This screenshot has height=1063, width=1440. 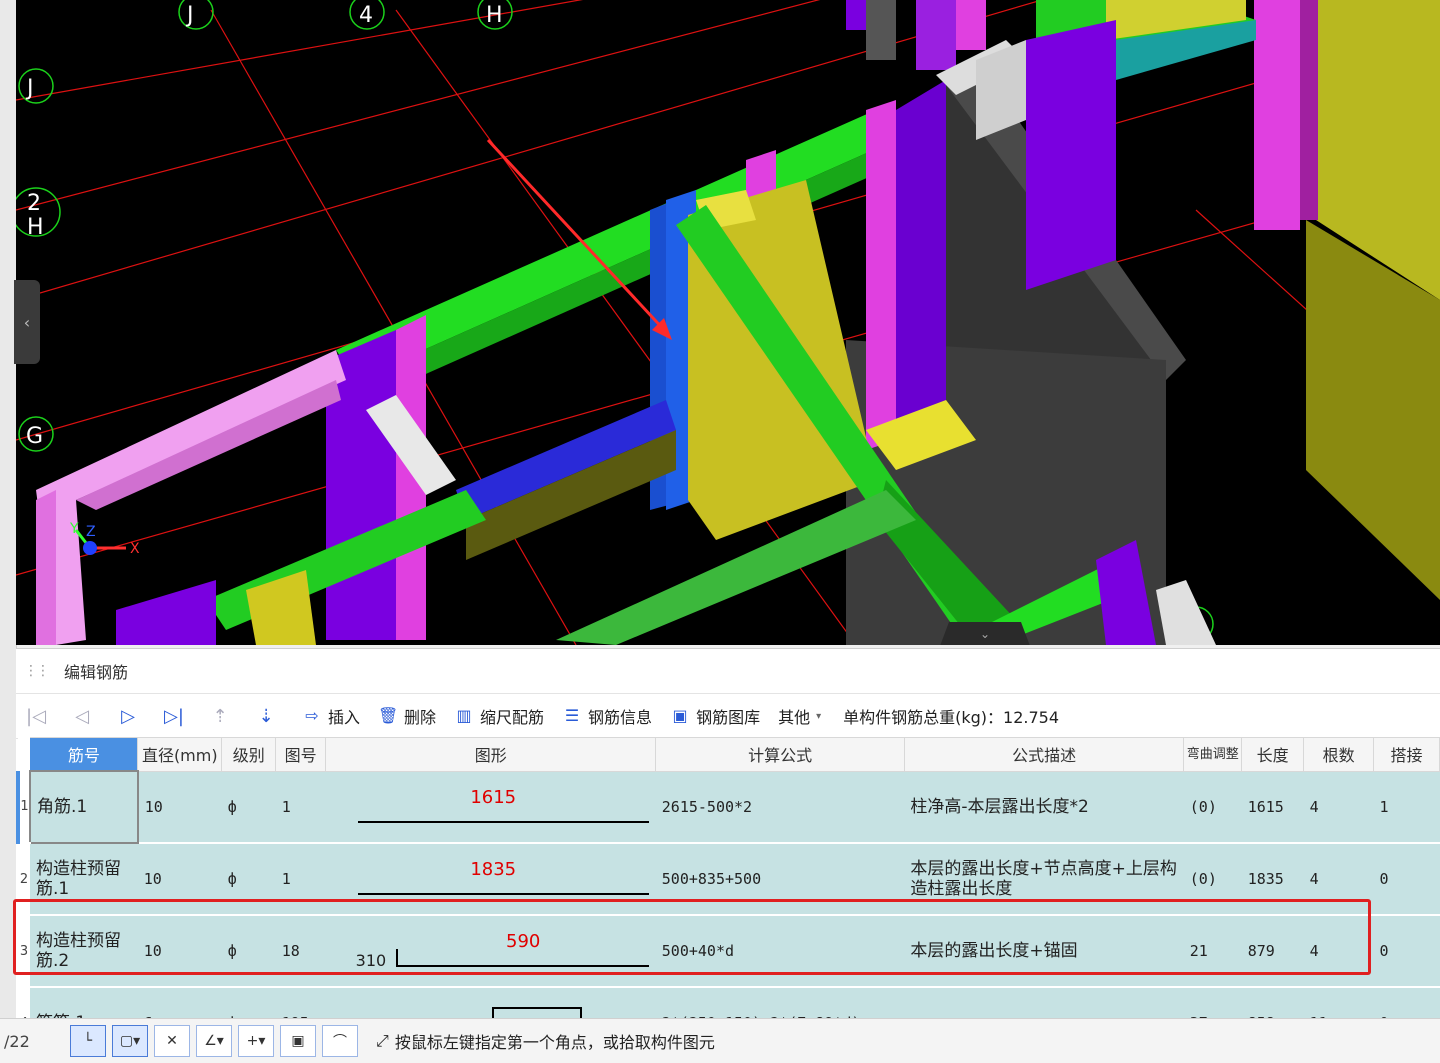 I want to click on other-dropdown: 其他 ▾, so click(x=799, y=716).